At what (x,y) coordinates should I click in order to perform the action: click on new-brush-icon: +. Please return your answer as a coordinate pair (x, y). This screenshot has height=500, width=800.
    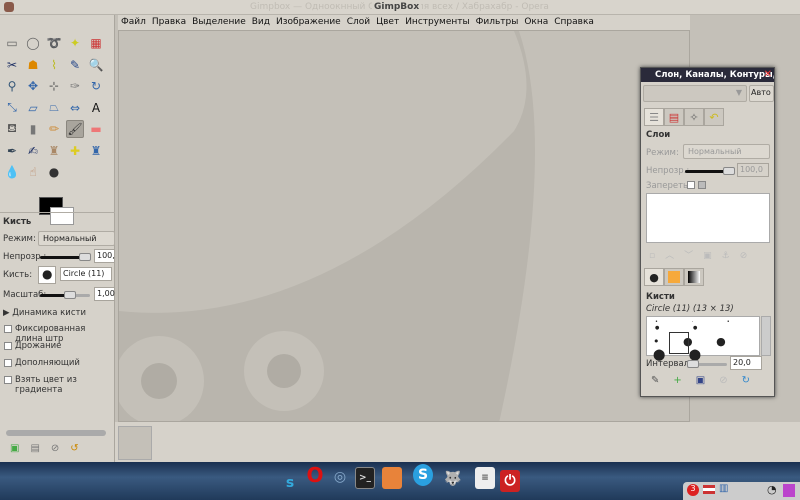
    Looking at the image, I should click on (684, 380).